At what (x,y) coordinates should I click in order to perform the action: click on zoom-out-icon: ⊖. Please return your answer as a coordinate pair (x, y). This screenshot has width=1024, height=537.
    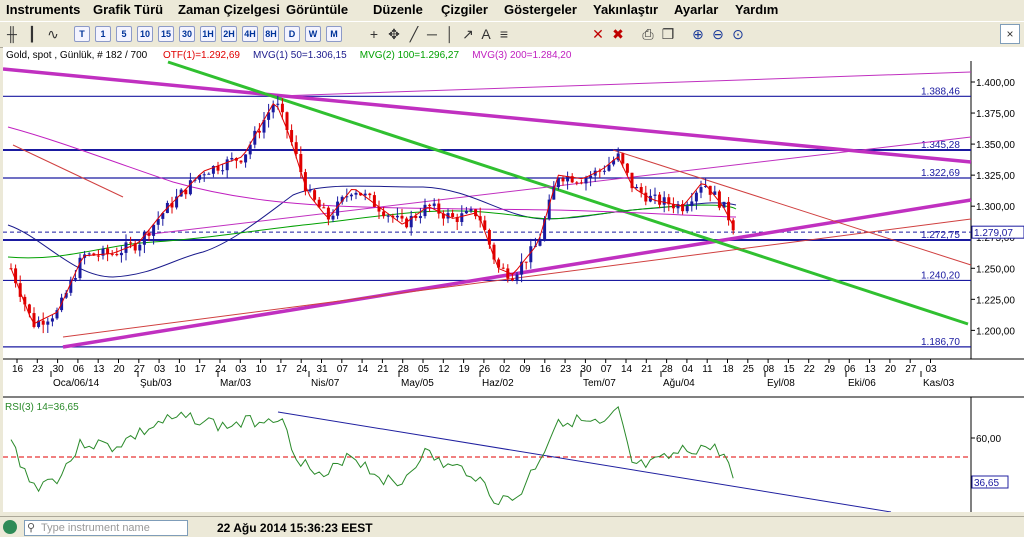
    Looking at the image, I should click on (718, 34).